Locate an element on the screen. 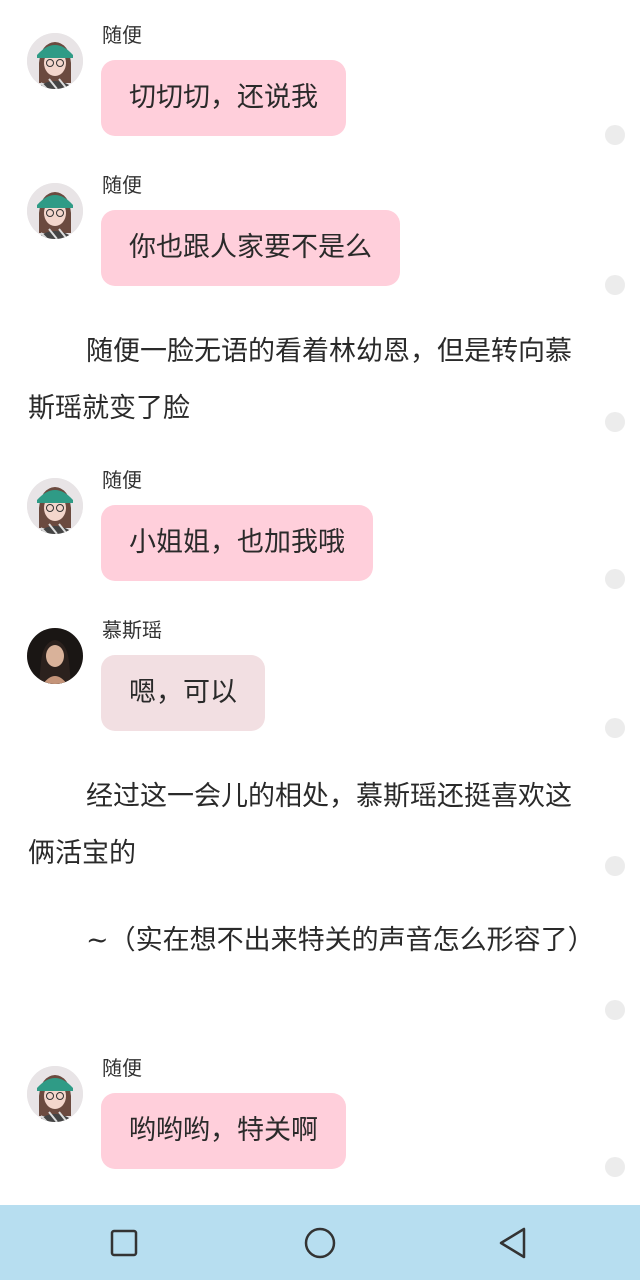  message-bubble: 切切切，还说我 is located at coordinates (223, 98).